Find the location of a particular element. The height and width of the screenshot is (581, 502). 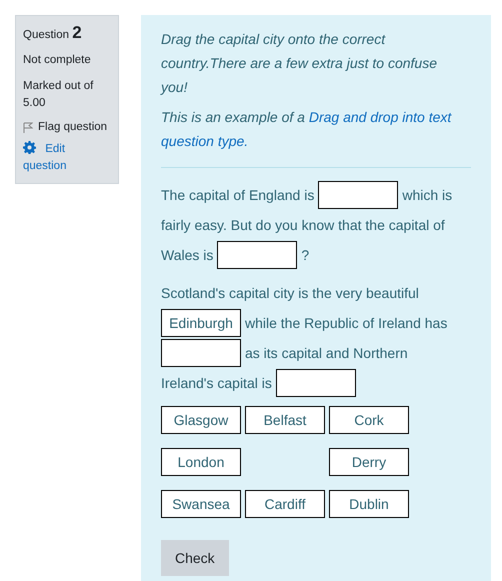

question-text: fairly easy. But do you know that the capital of is located at coordinates (303, 225).